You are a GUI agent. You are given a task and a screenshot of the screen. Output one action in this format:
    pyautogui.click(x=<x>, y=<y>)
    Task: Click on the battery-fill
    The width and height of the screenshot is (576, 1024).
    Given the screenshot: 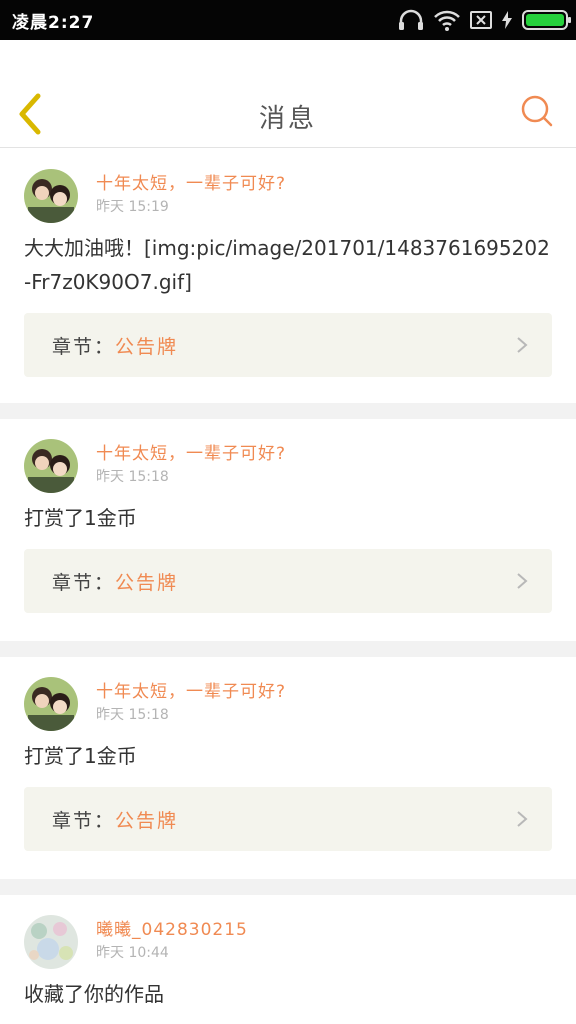 What is the action you would take?
    pyautogui.click(x=545, y=20)
    